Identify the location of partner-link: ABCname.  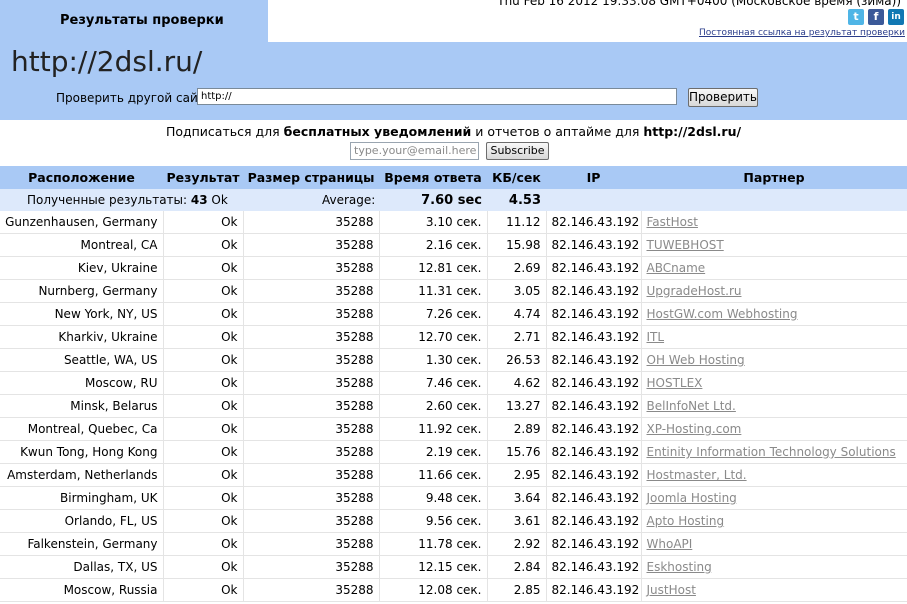
(676, 268).